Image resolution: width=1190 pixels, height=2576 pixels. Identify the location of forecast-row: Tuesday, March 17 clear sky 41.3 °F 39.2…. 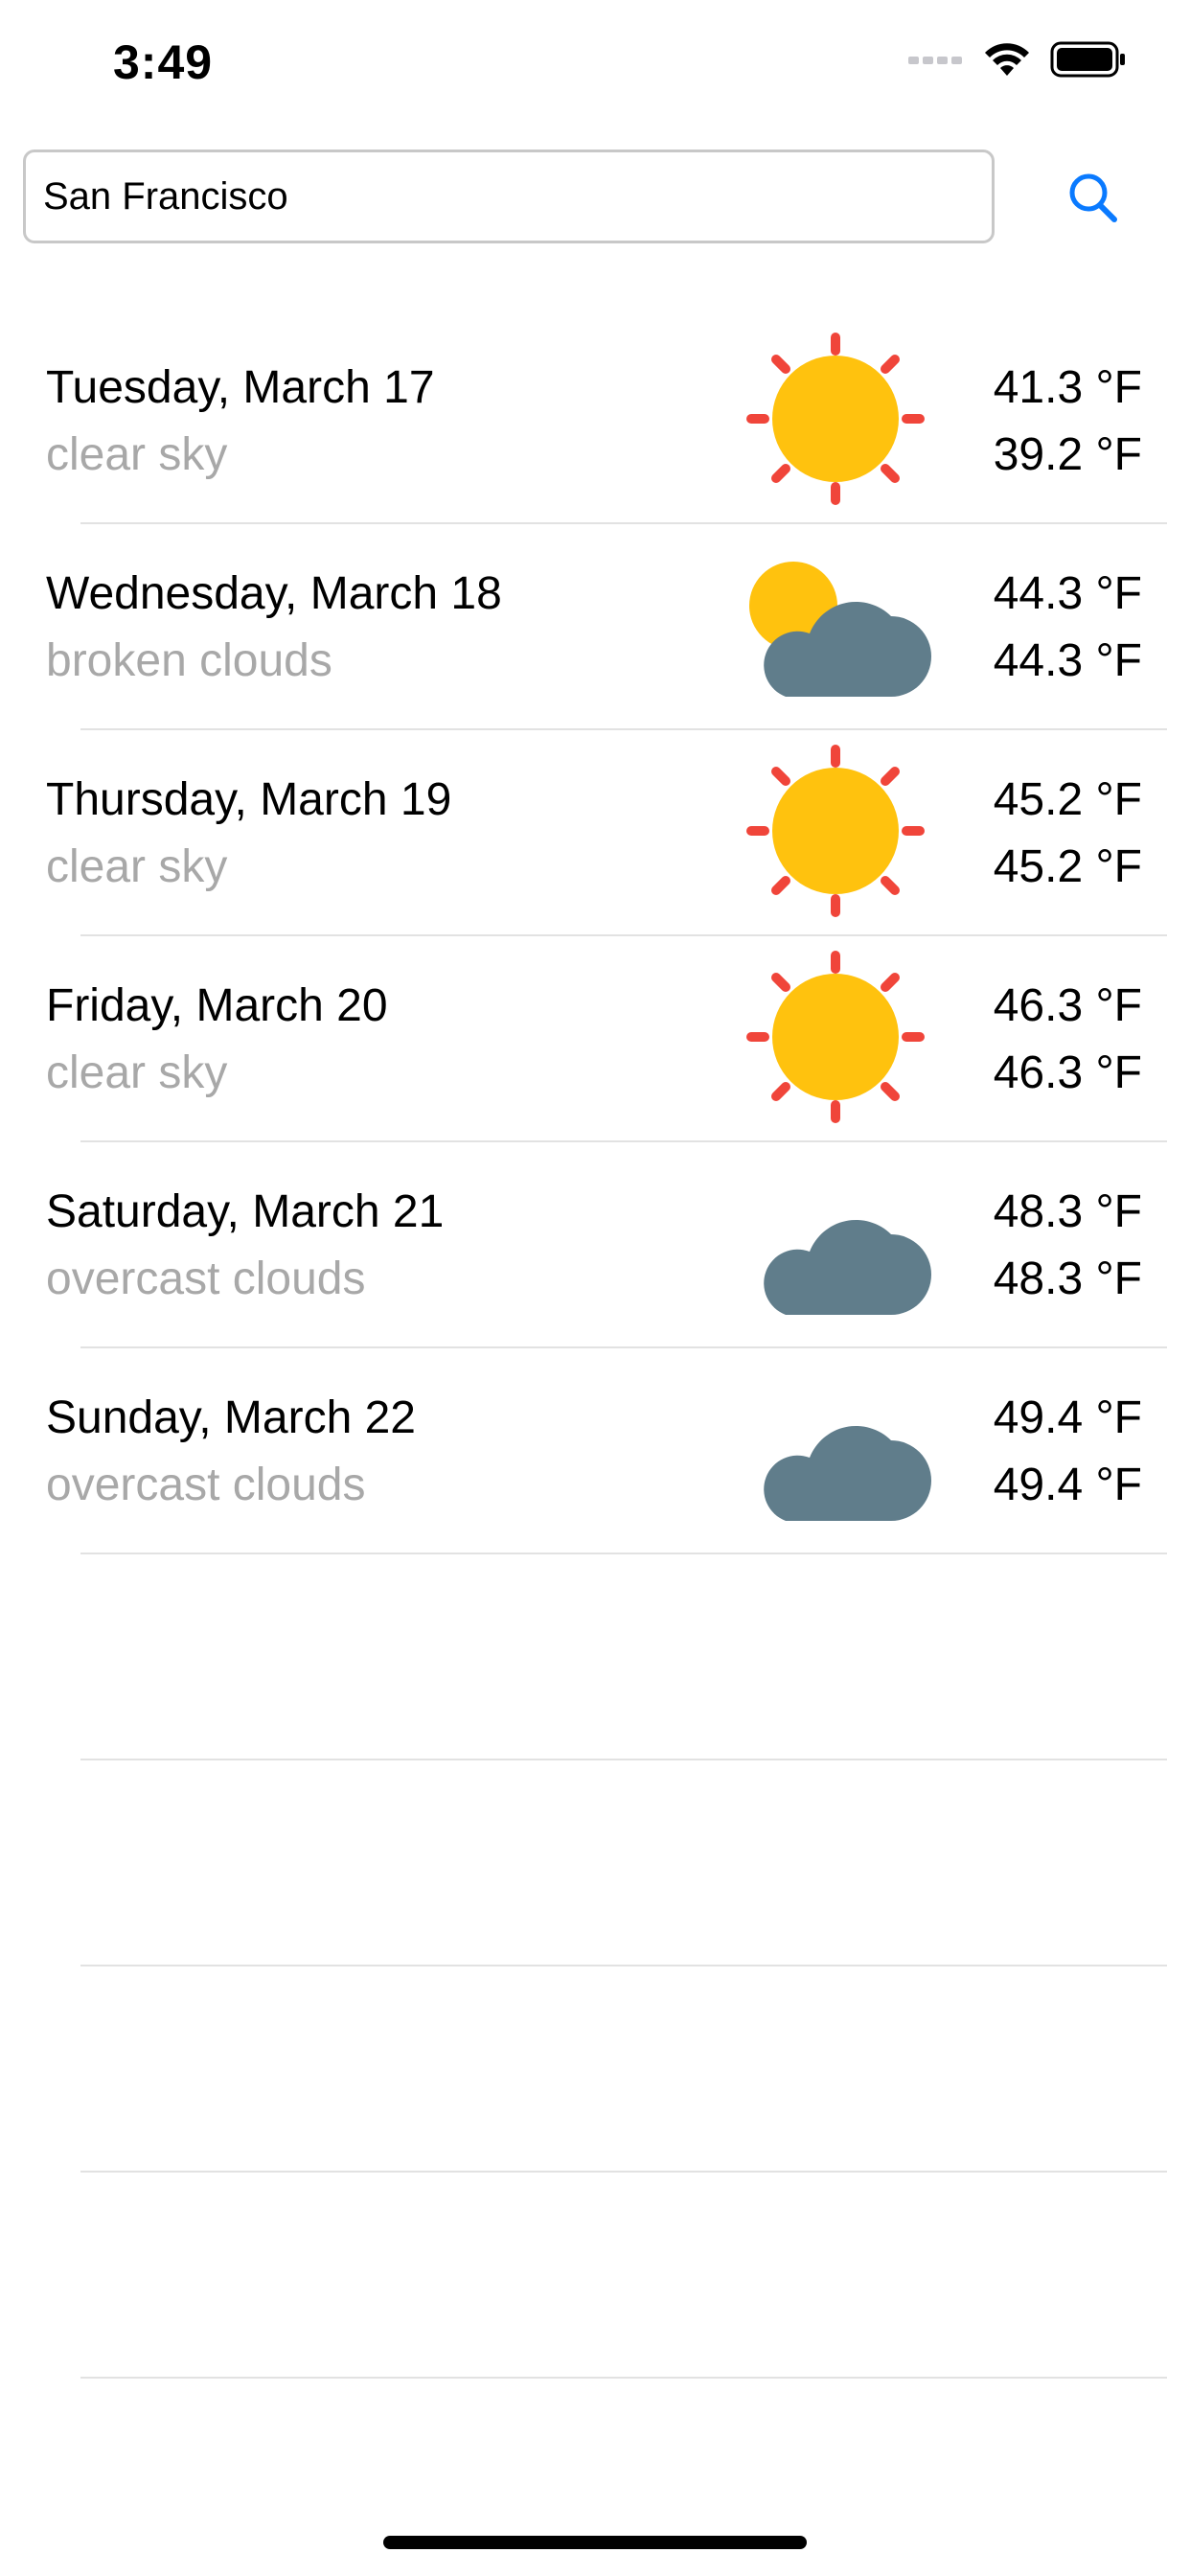
(595, 421).